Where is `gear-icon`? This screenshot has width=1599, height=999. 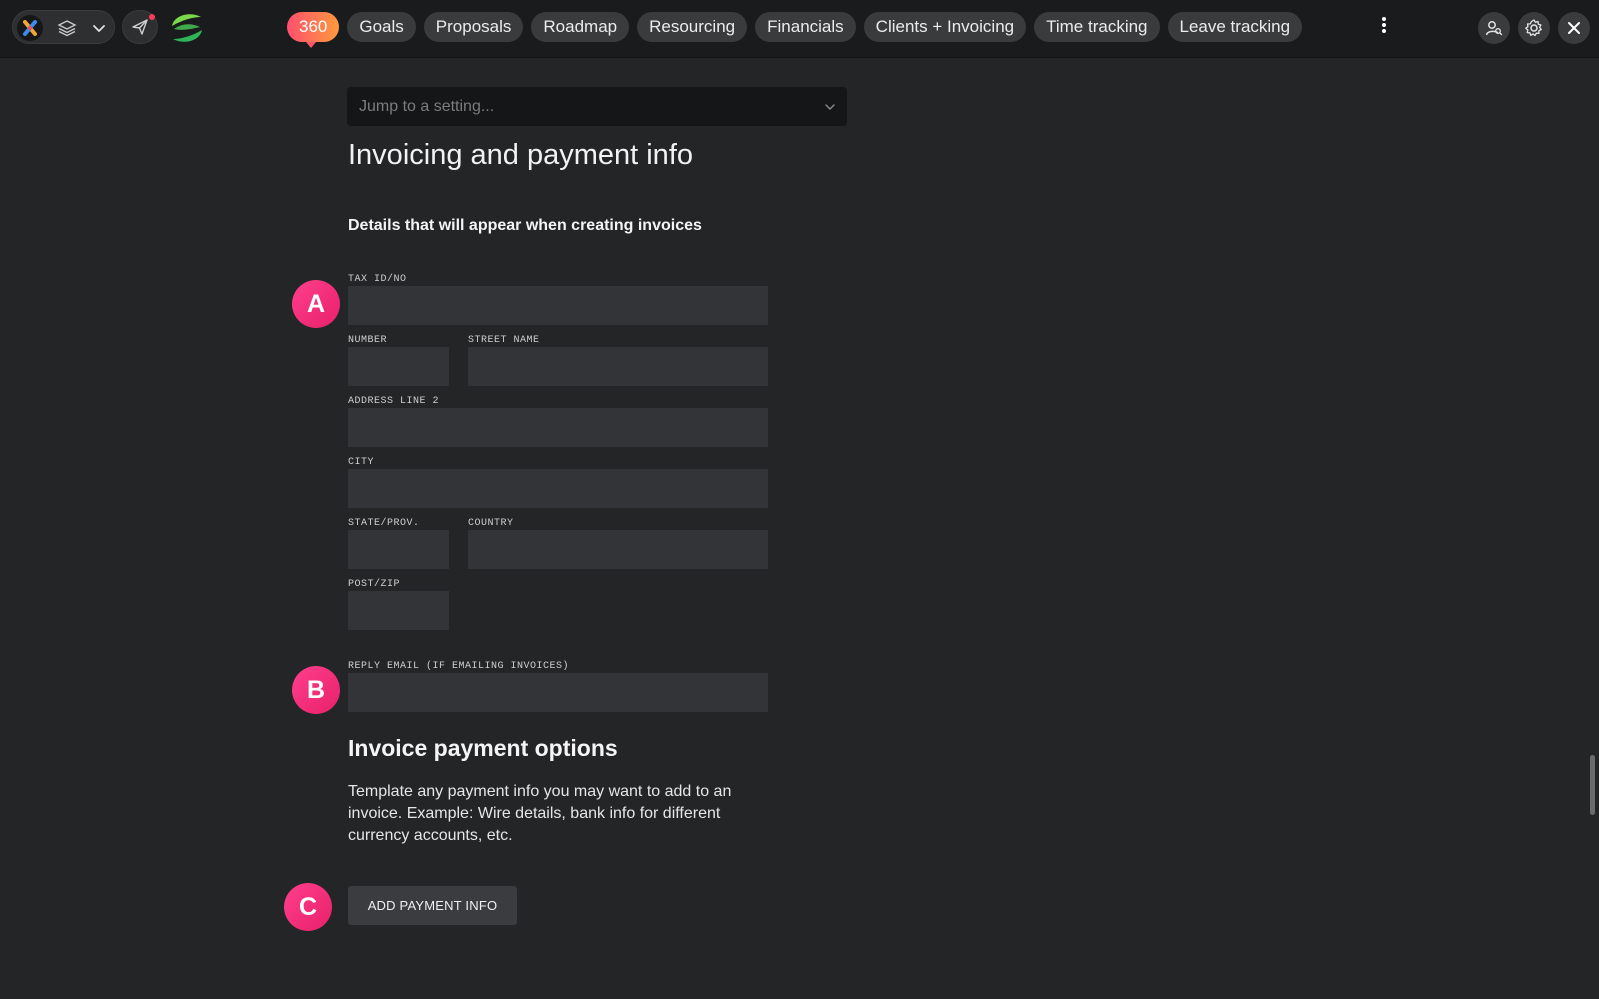
gear-icon is located at coordinates (1533, 28).